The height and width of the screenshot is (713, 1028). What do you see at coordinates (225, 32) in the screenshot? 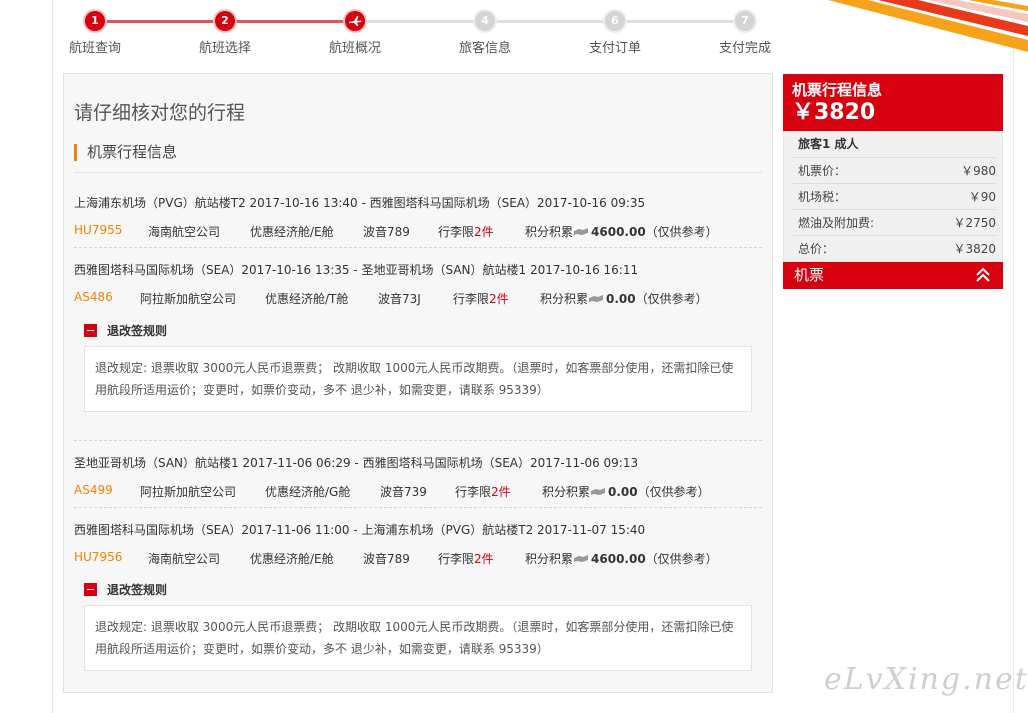
I see `step-flight-select: 2 航班选择` at bounding box center [225, 32].